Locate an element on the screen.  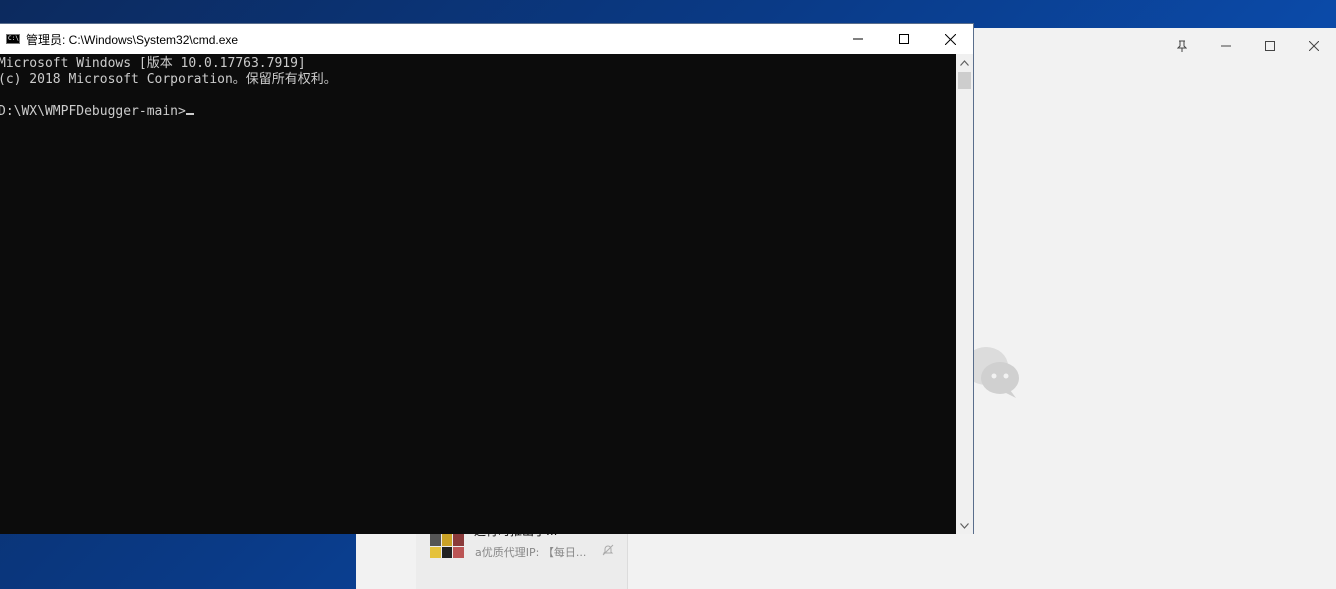
pin-button is located at coordinates (1182, 46).